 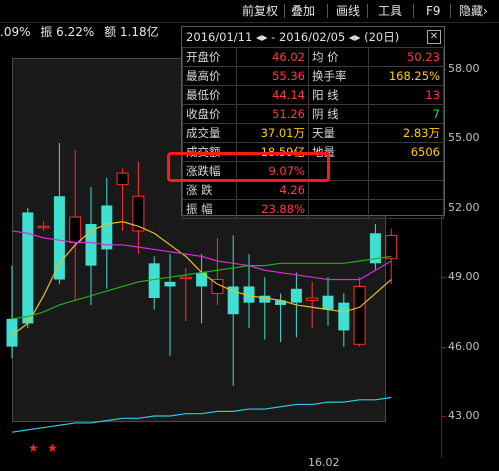 I want to click on stats-value: 37.01万, so click(x=272, y=133).